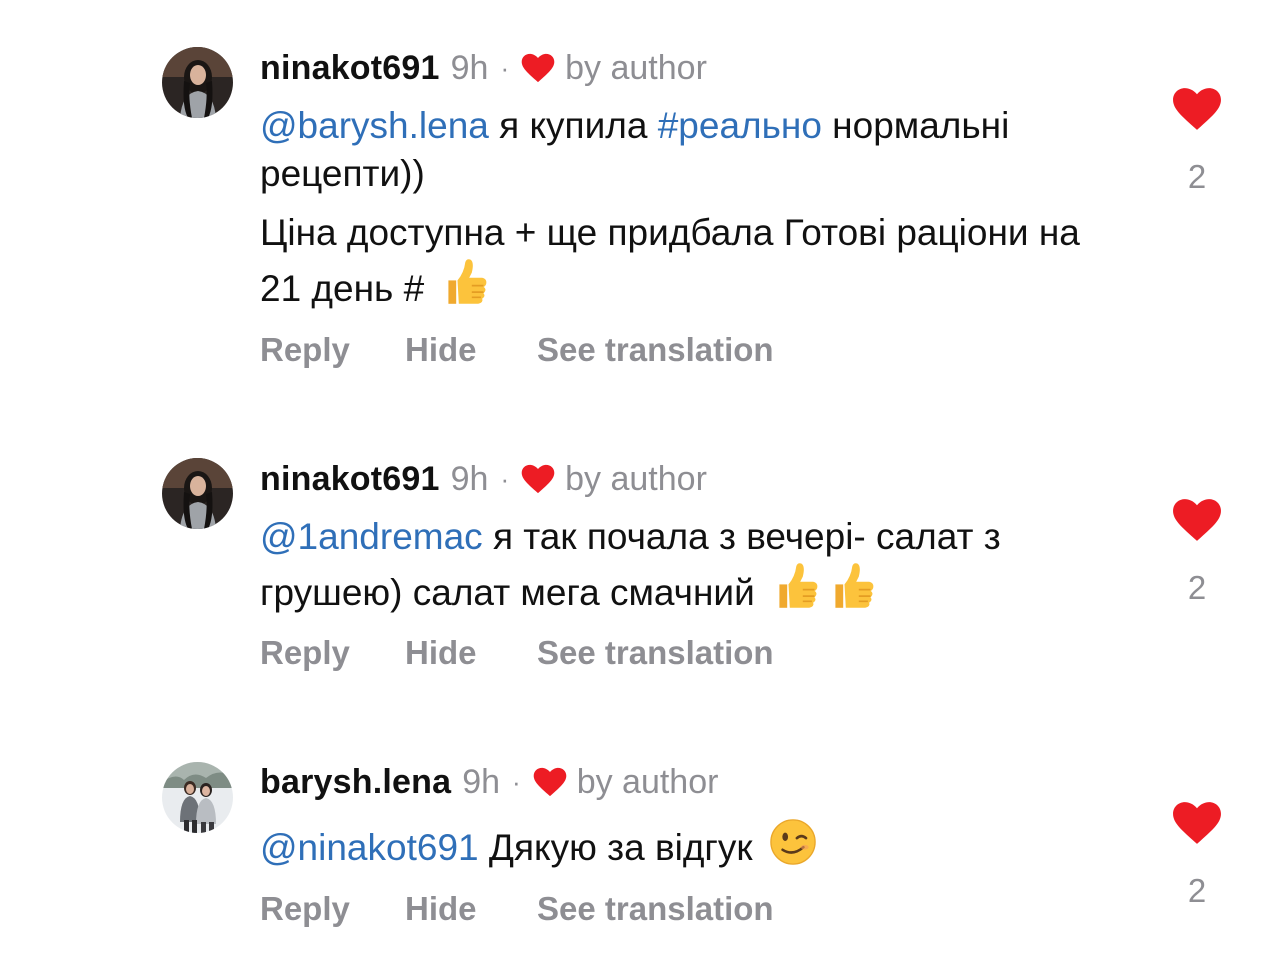 The height and width of the screenshot is (972, 1280). Describe the element at coordinates (620, 847) in the screenshot. I see `comment-text: Дякую за відгук` at that location.